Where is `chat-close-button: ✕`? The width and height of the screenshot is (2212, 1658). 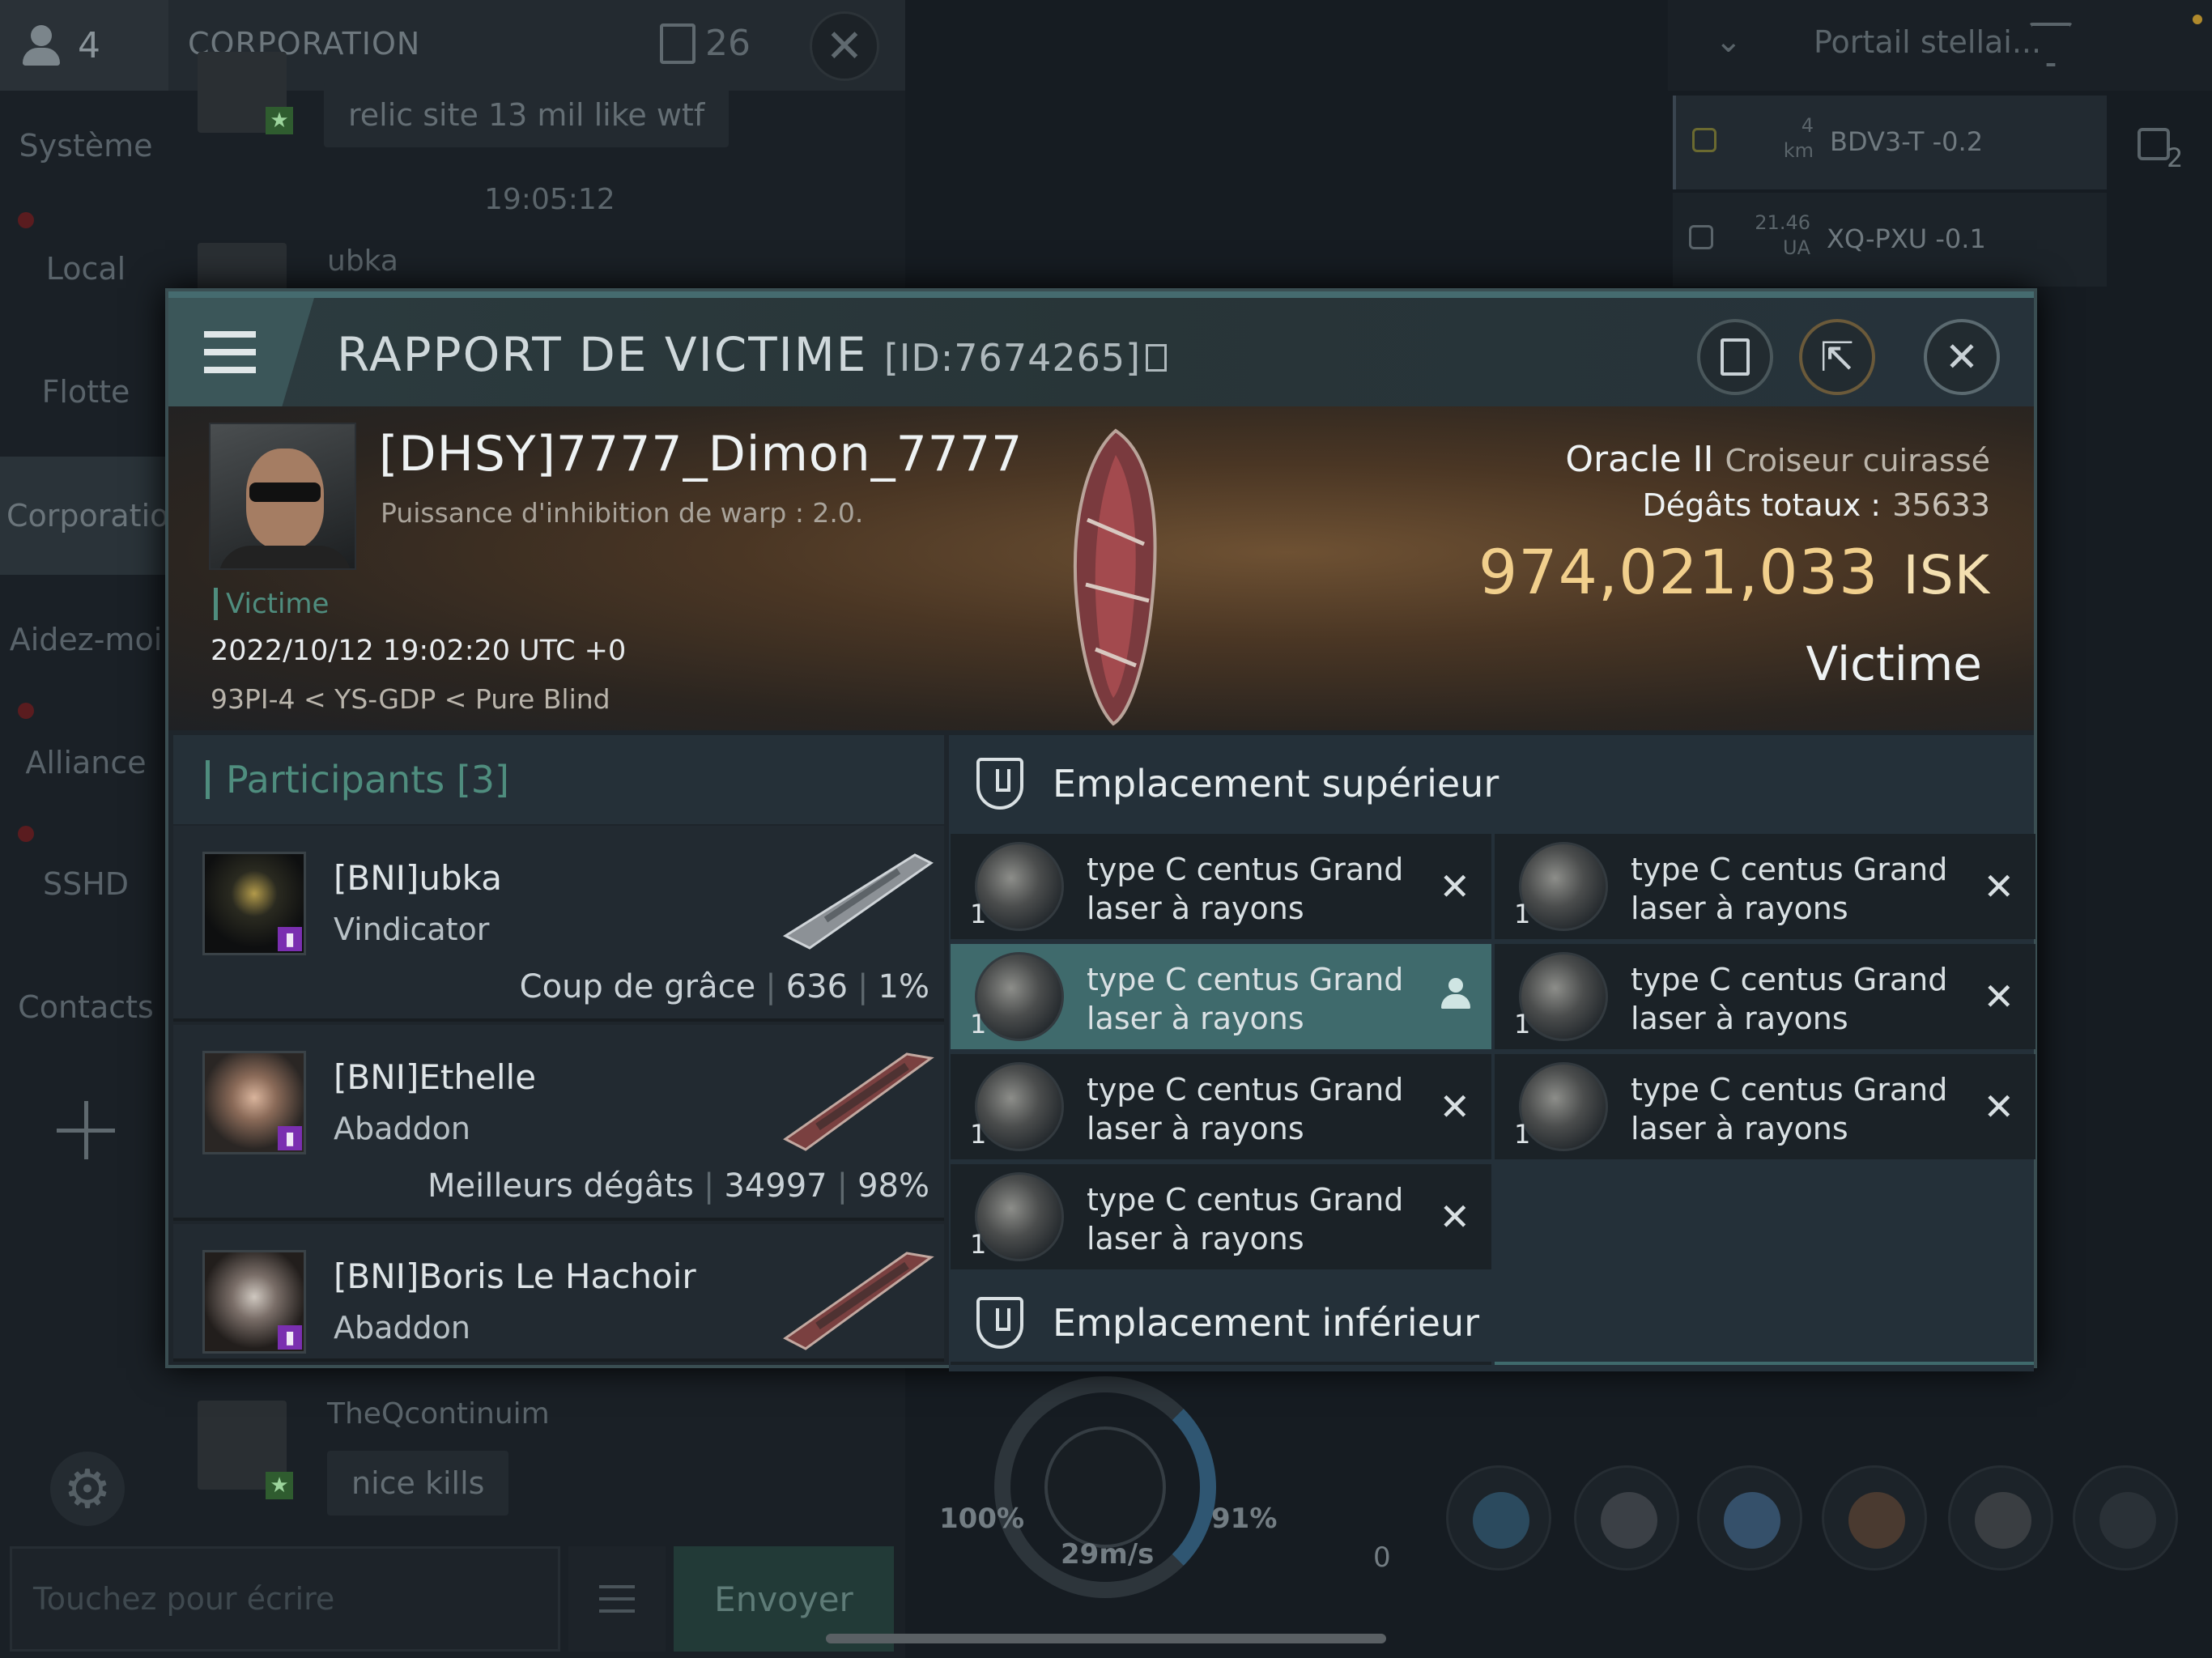
chat-close-button: ✕ is located at coordinates (844, 46).